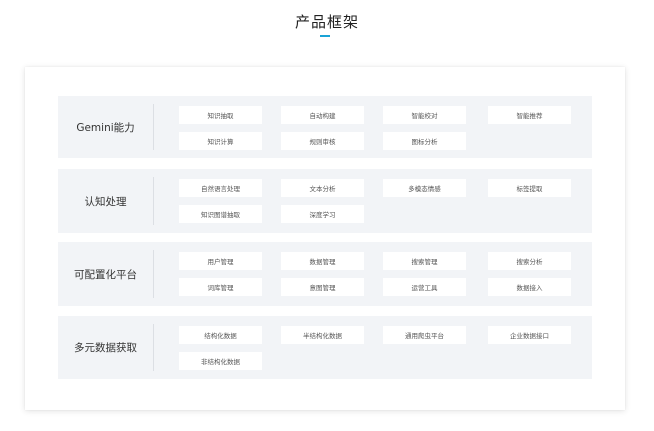 The height and width of the screenshot is (431, 654). What do you see at coordinates (322, 188) in the screenshot?
I see `capability-chip: 文本分析` at bounding box center [322, 188].